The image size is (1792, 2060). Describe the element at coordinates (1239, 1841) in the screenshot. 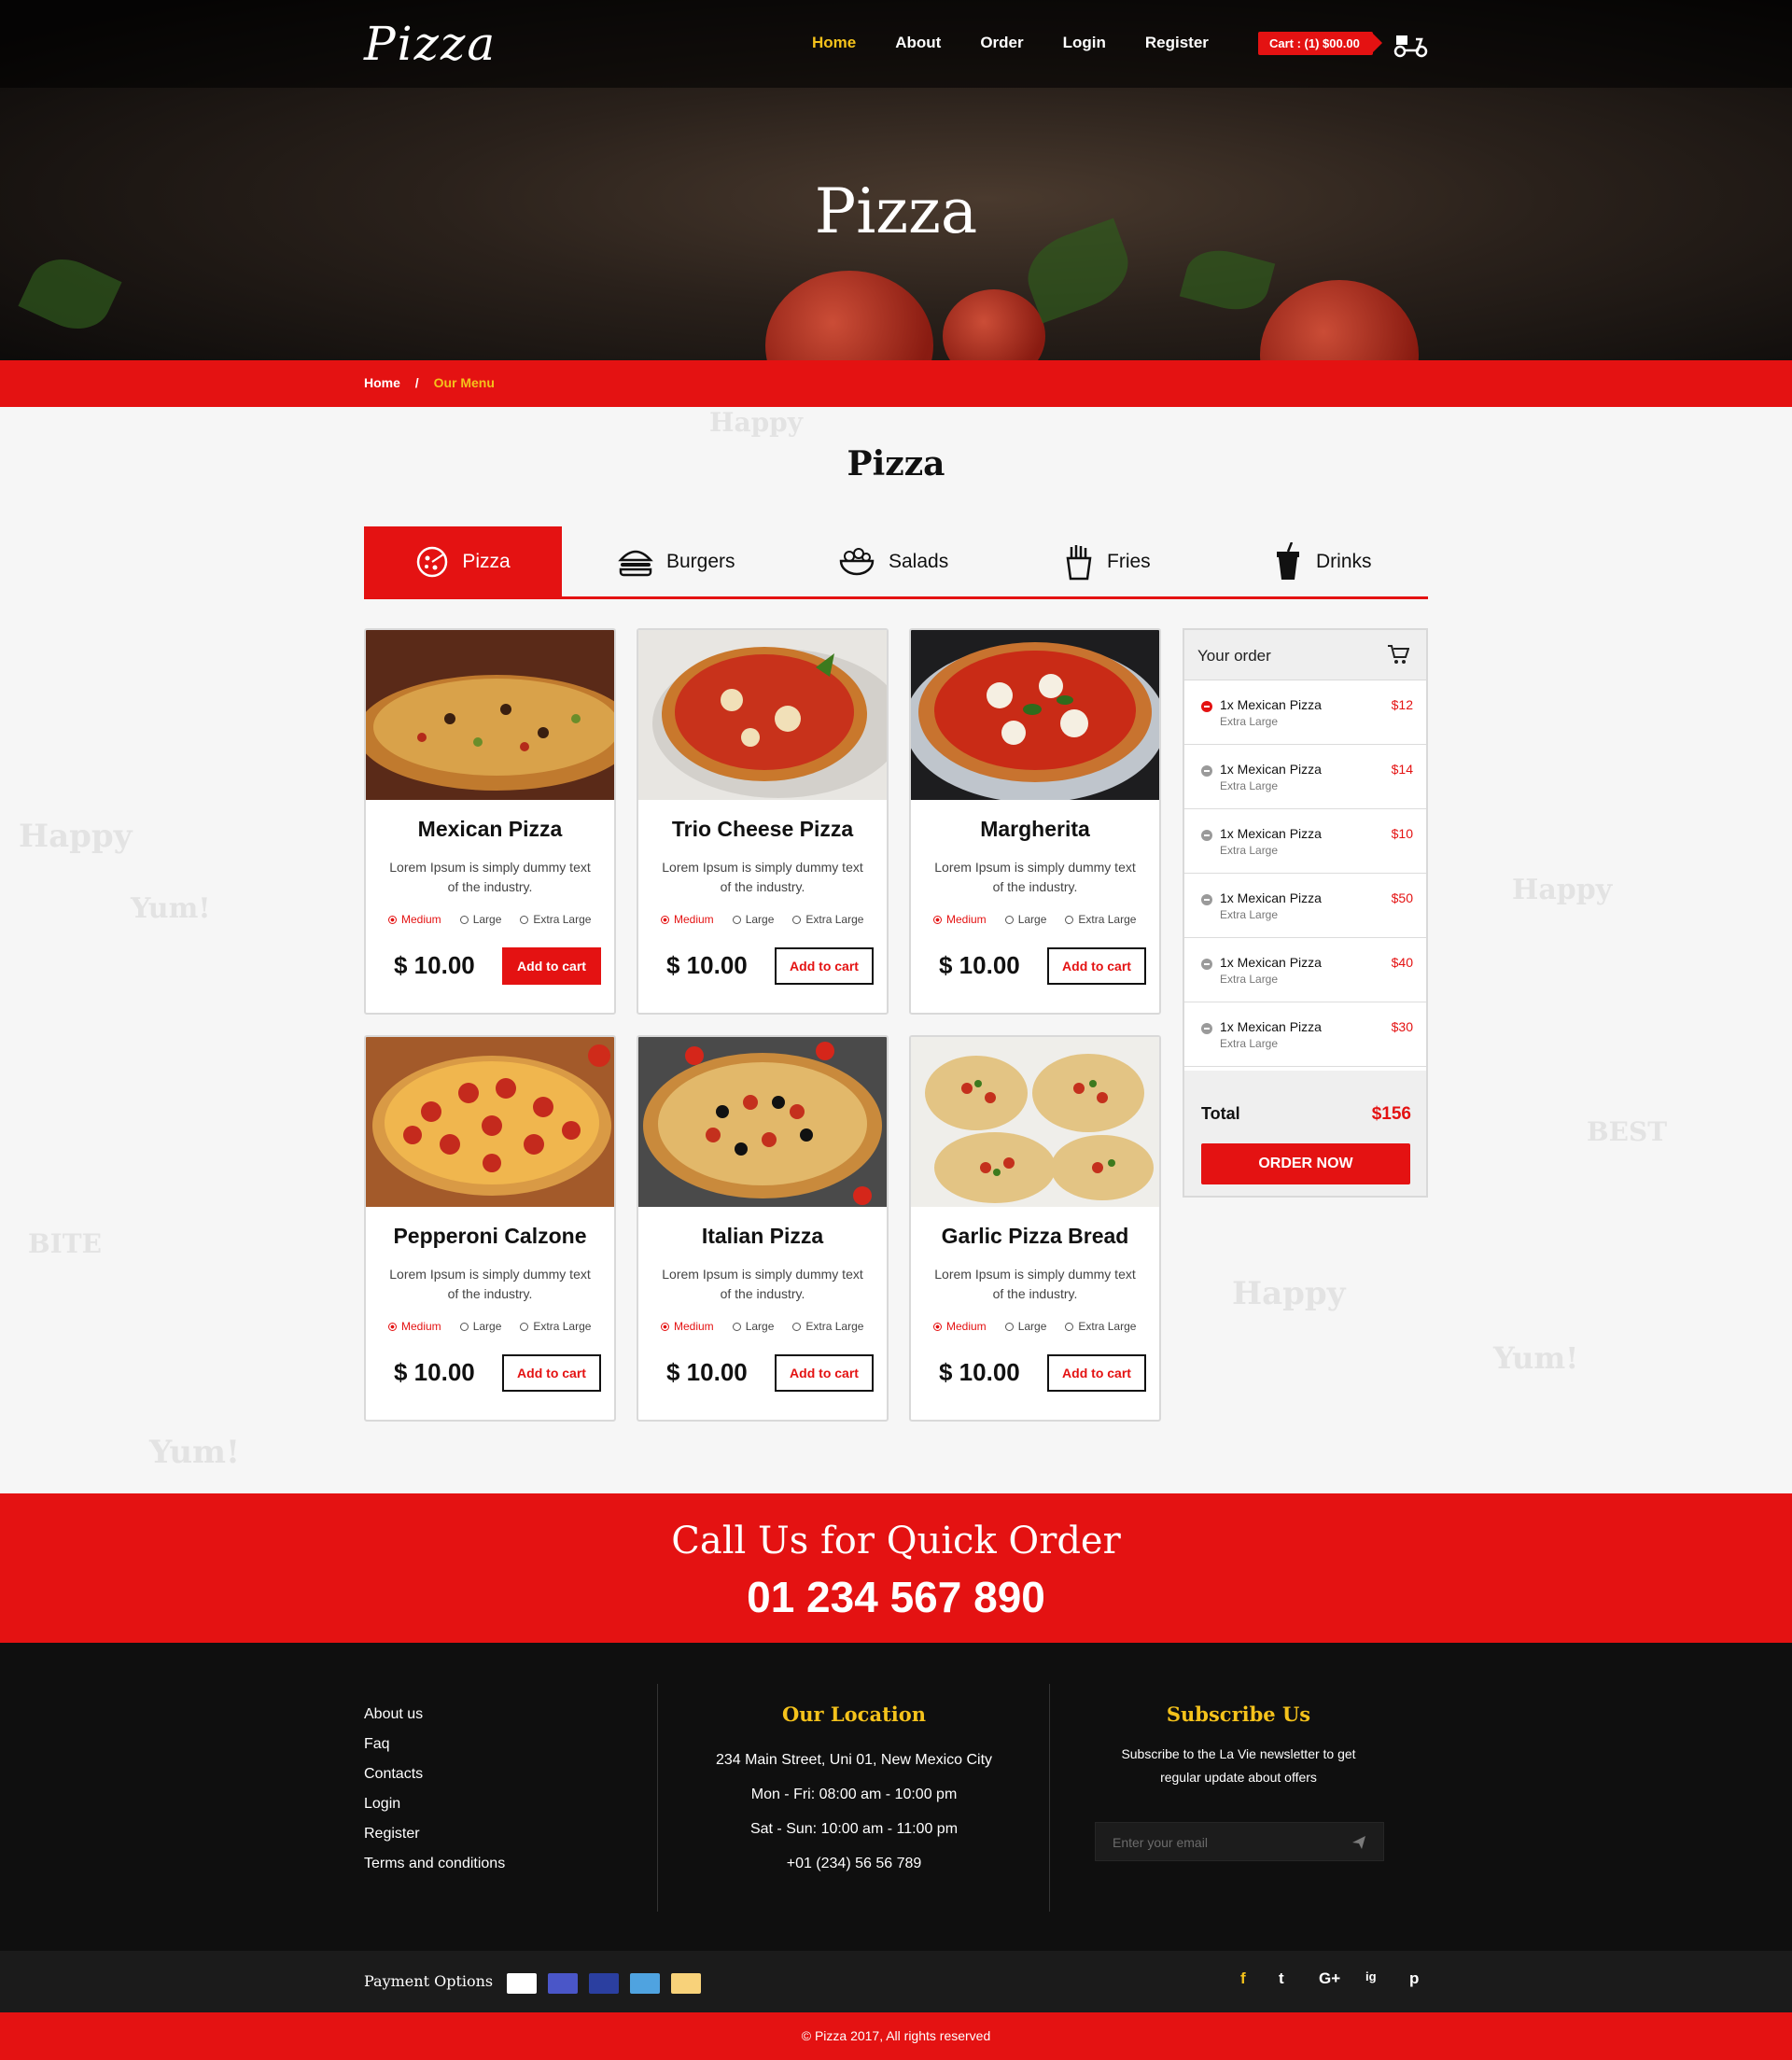

I see `email-field: Enter your email` at that location.